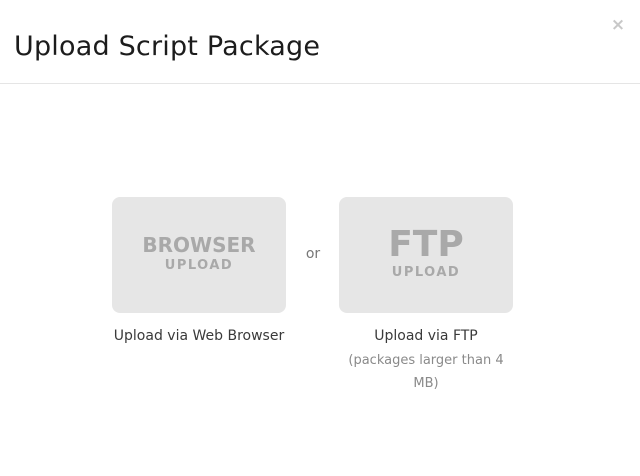 Image resolution: width=640 pixels, height=476 pixels. I want to click on ftp-upload-note-line-1: (packages larger than 4, so click(426, 360).